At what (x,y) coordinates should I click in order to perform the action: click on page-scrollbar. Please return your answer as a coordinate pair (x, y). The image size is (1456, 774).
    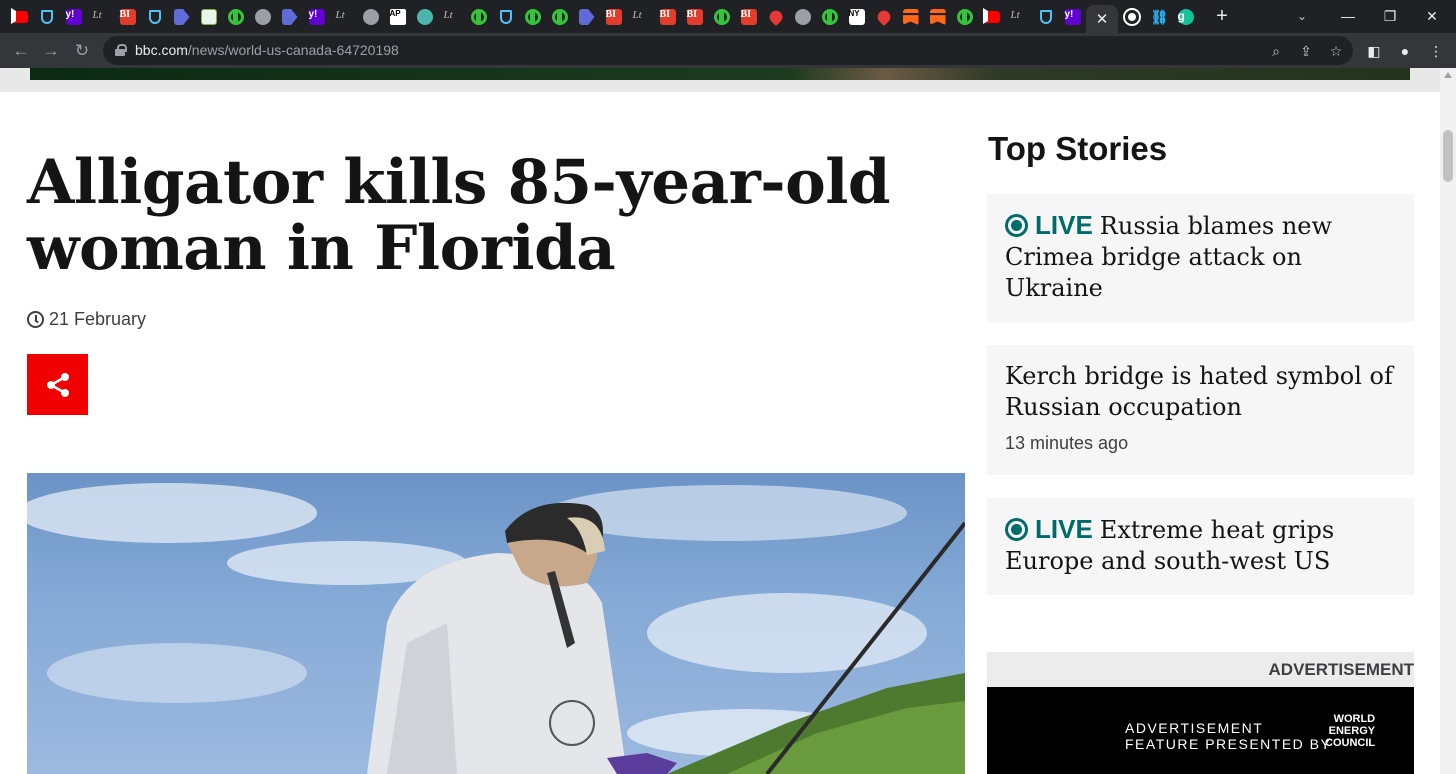
    Looking at the image, I should click on (1448, 421).